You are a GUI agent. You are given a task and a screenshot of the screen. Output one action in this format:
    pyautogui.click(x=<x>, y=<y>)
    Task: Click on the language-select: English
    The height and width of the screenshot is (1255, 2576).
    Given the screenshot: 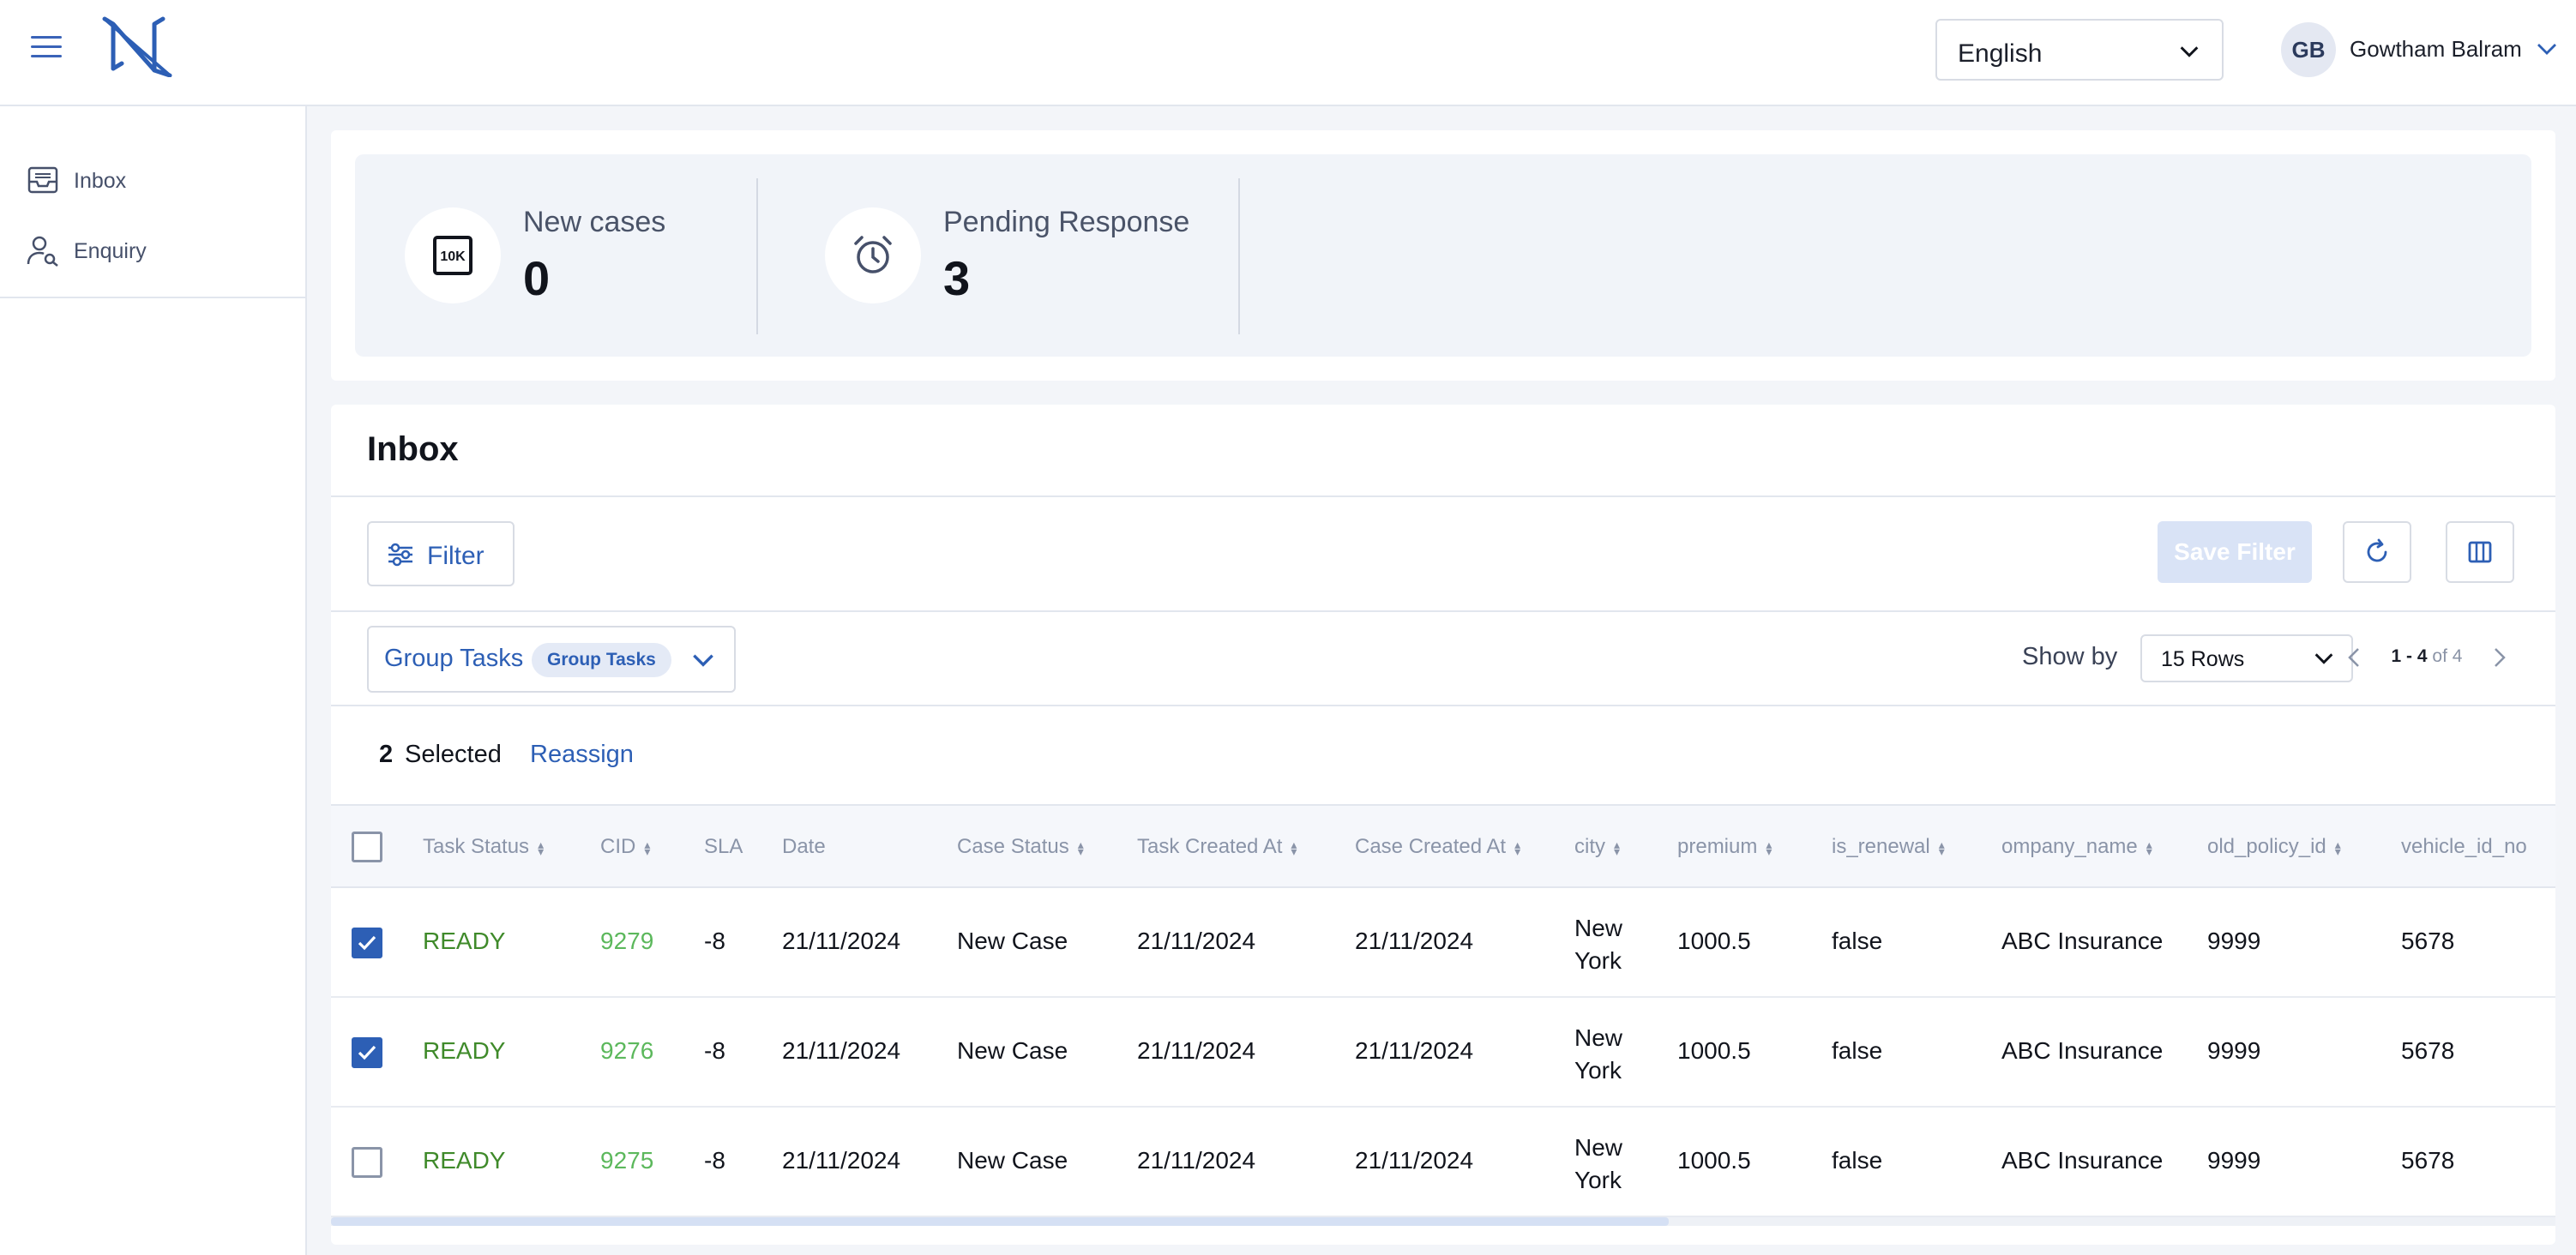 What is the action you would take?
    pyautogui.click(x=2079, y=50)
    